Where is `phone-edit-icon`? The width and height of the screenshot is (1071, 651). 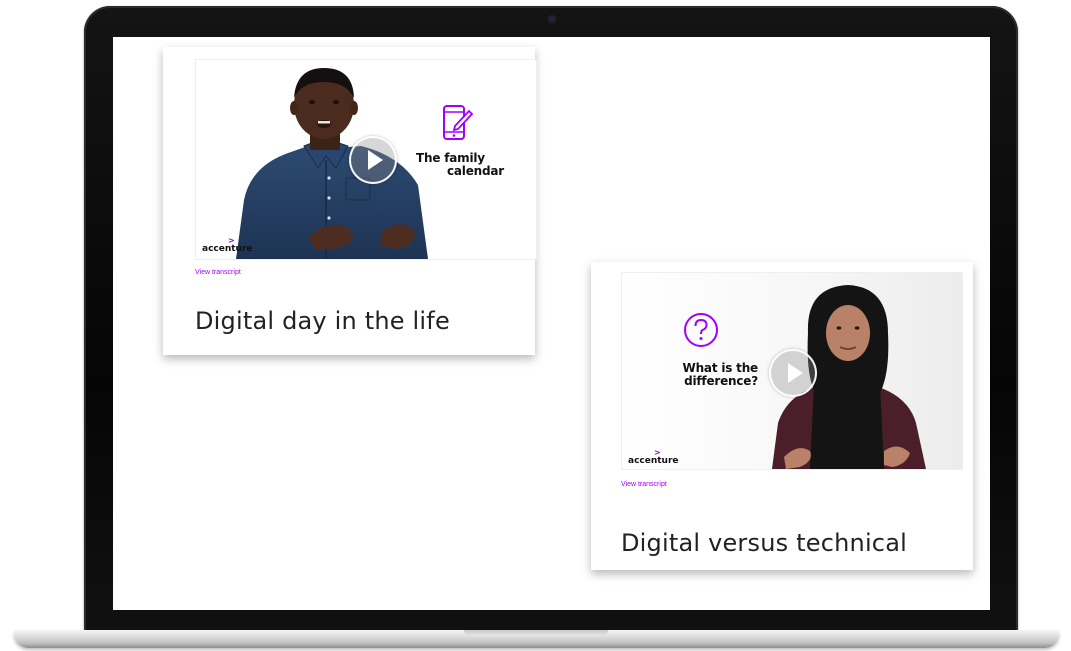 phone-edit-icon is located at coordinates (458, 122).